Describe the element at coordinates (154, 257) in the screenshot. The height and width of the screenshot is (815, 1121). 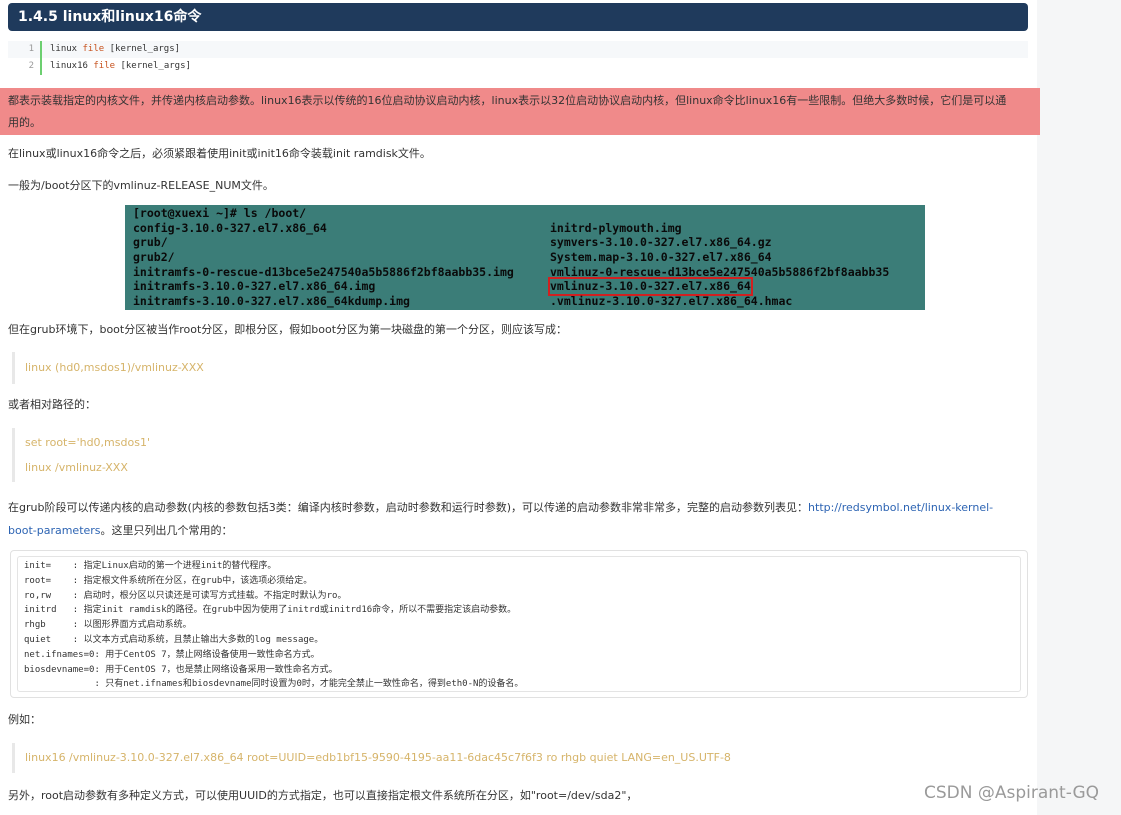
I see `terminal-file: grub2/` at that location.